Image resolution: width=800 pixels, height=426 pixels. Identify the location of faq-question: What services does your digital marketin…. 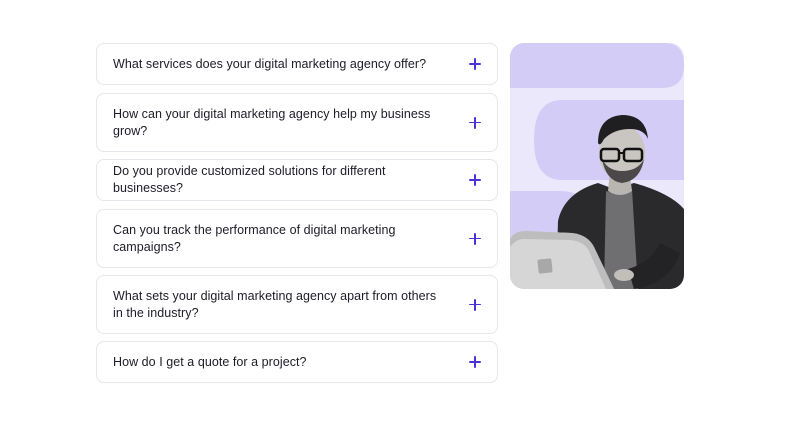
(270, 63).